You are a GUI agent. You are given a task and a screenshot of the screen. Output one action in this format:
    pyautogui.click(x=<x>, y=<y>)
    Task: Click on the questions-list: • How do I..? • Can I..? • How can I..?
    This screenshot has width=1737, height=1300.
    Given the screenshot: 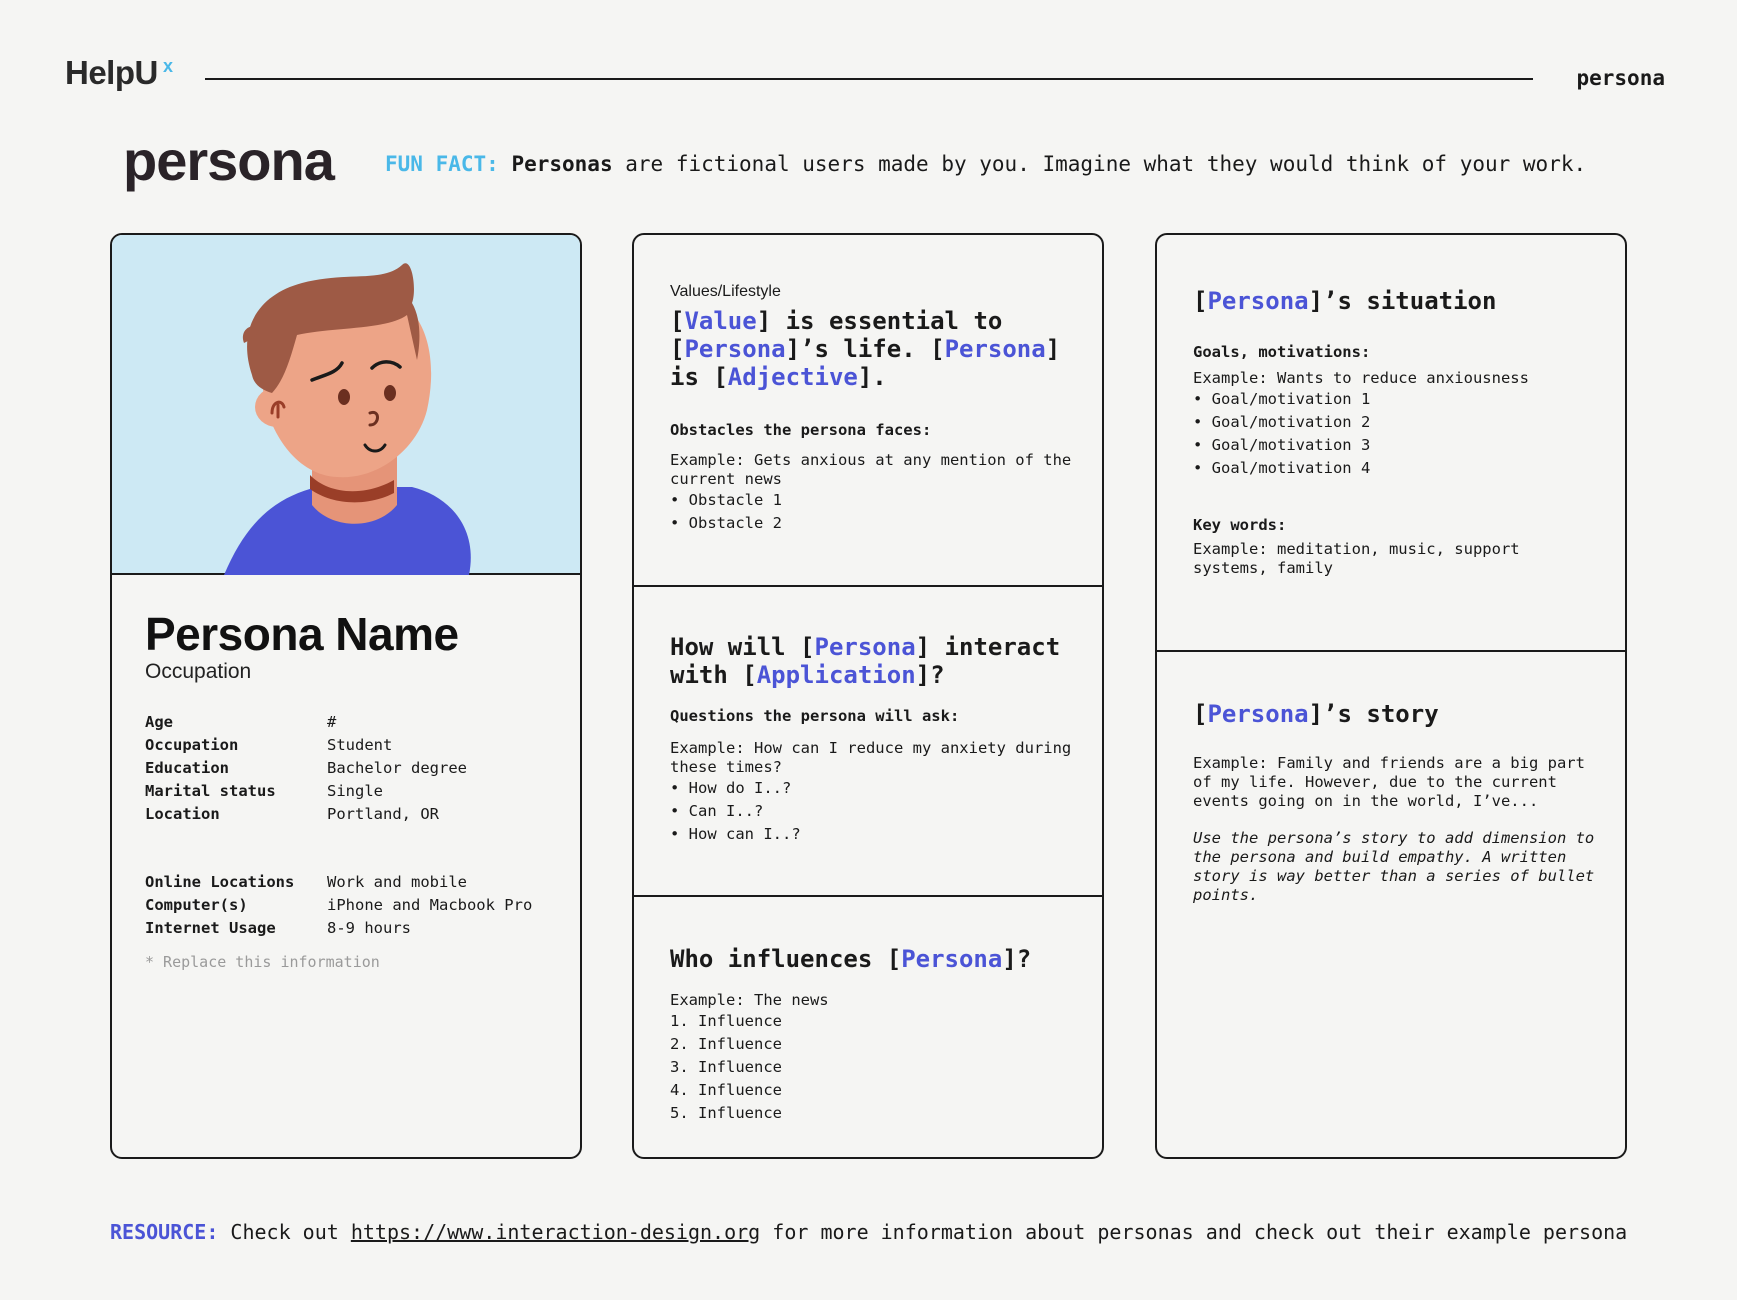 What is the action you would take?
    pyautogui.click(x=874, y=811)
    